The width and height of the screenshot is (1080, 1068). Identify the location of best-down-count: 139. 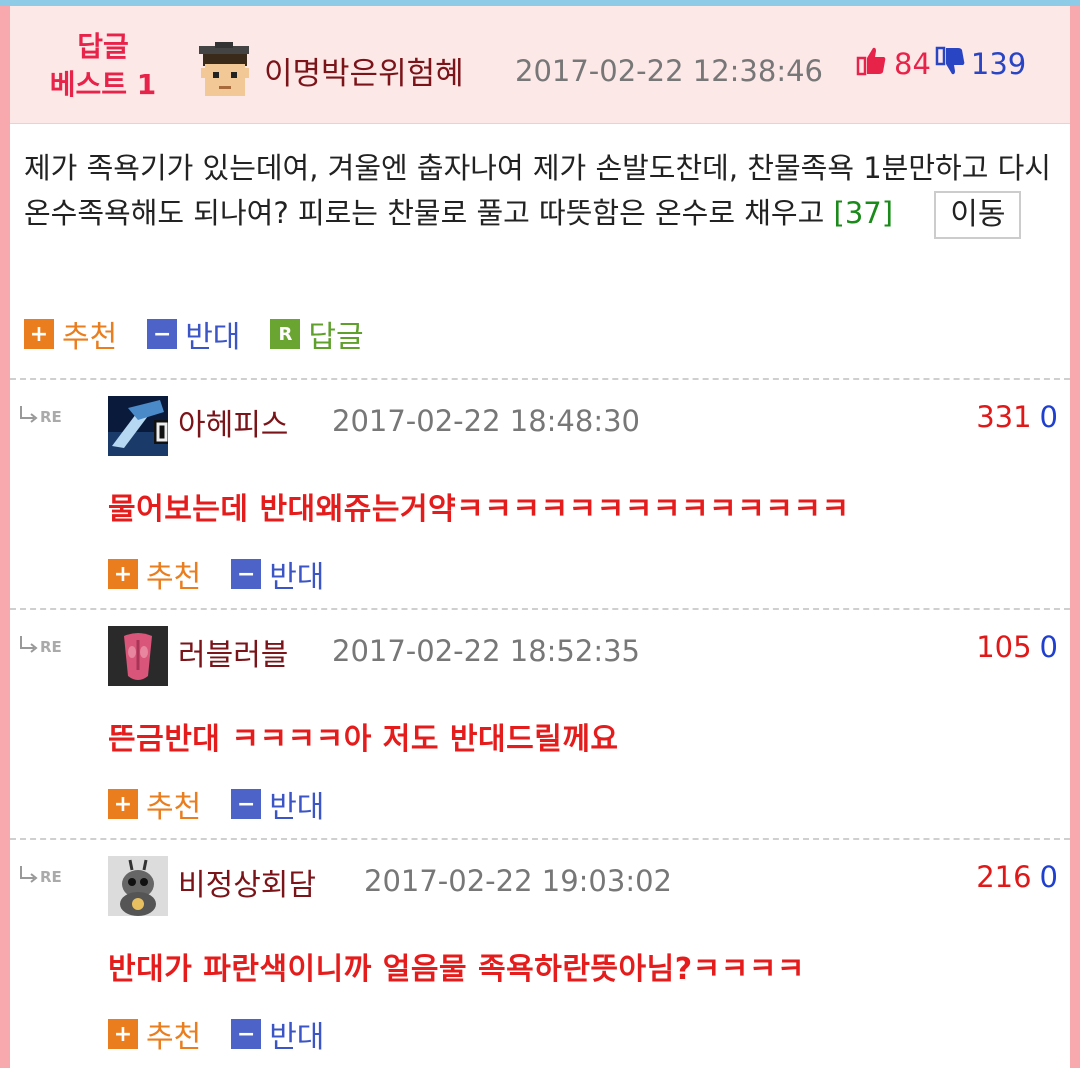
(998, 64).